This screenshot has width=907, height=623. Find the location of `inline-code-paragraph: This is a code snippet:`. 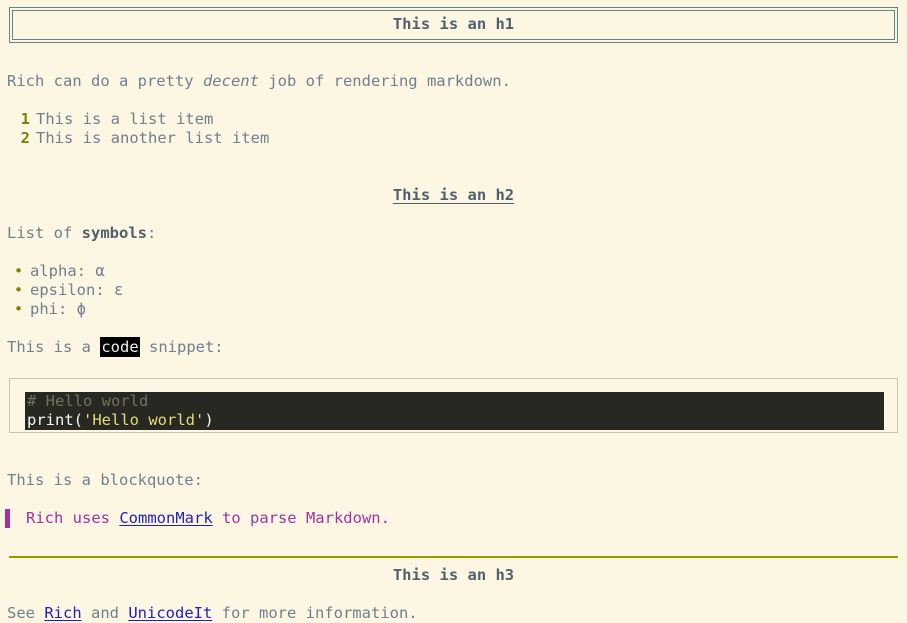

inline-code-paragraph: This is a code snippet: is located at coordinates (115, 347).